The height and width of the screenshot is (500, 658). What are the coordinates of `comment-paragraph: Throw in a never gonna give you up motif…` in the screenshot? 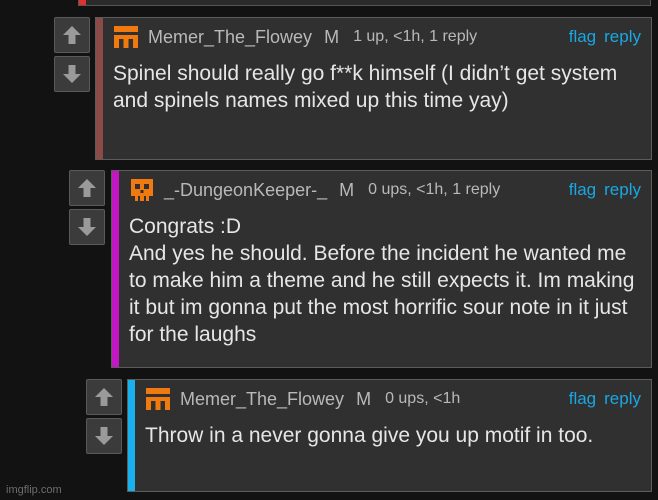 It's located at (369, 435).